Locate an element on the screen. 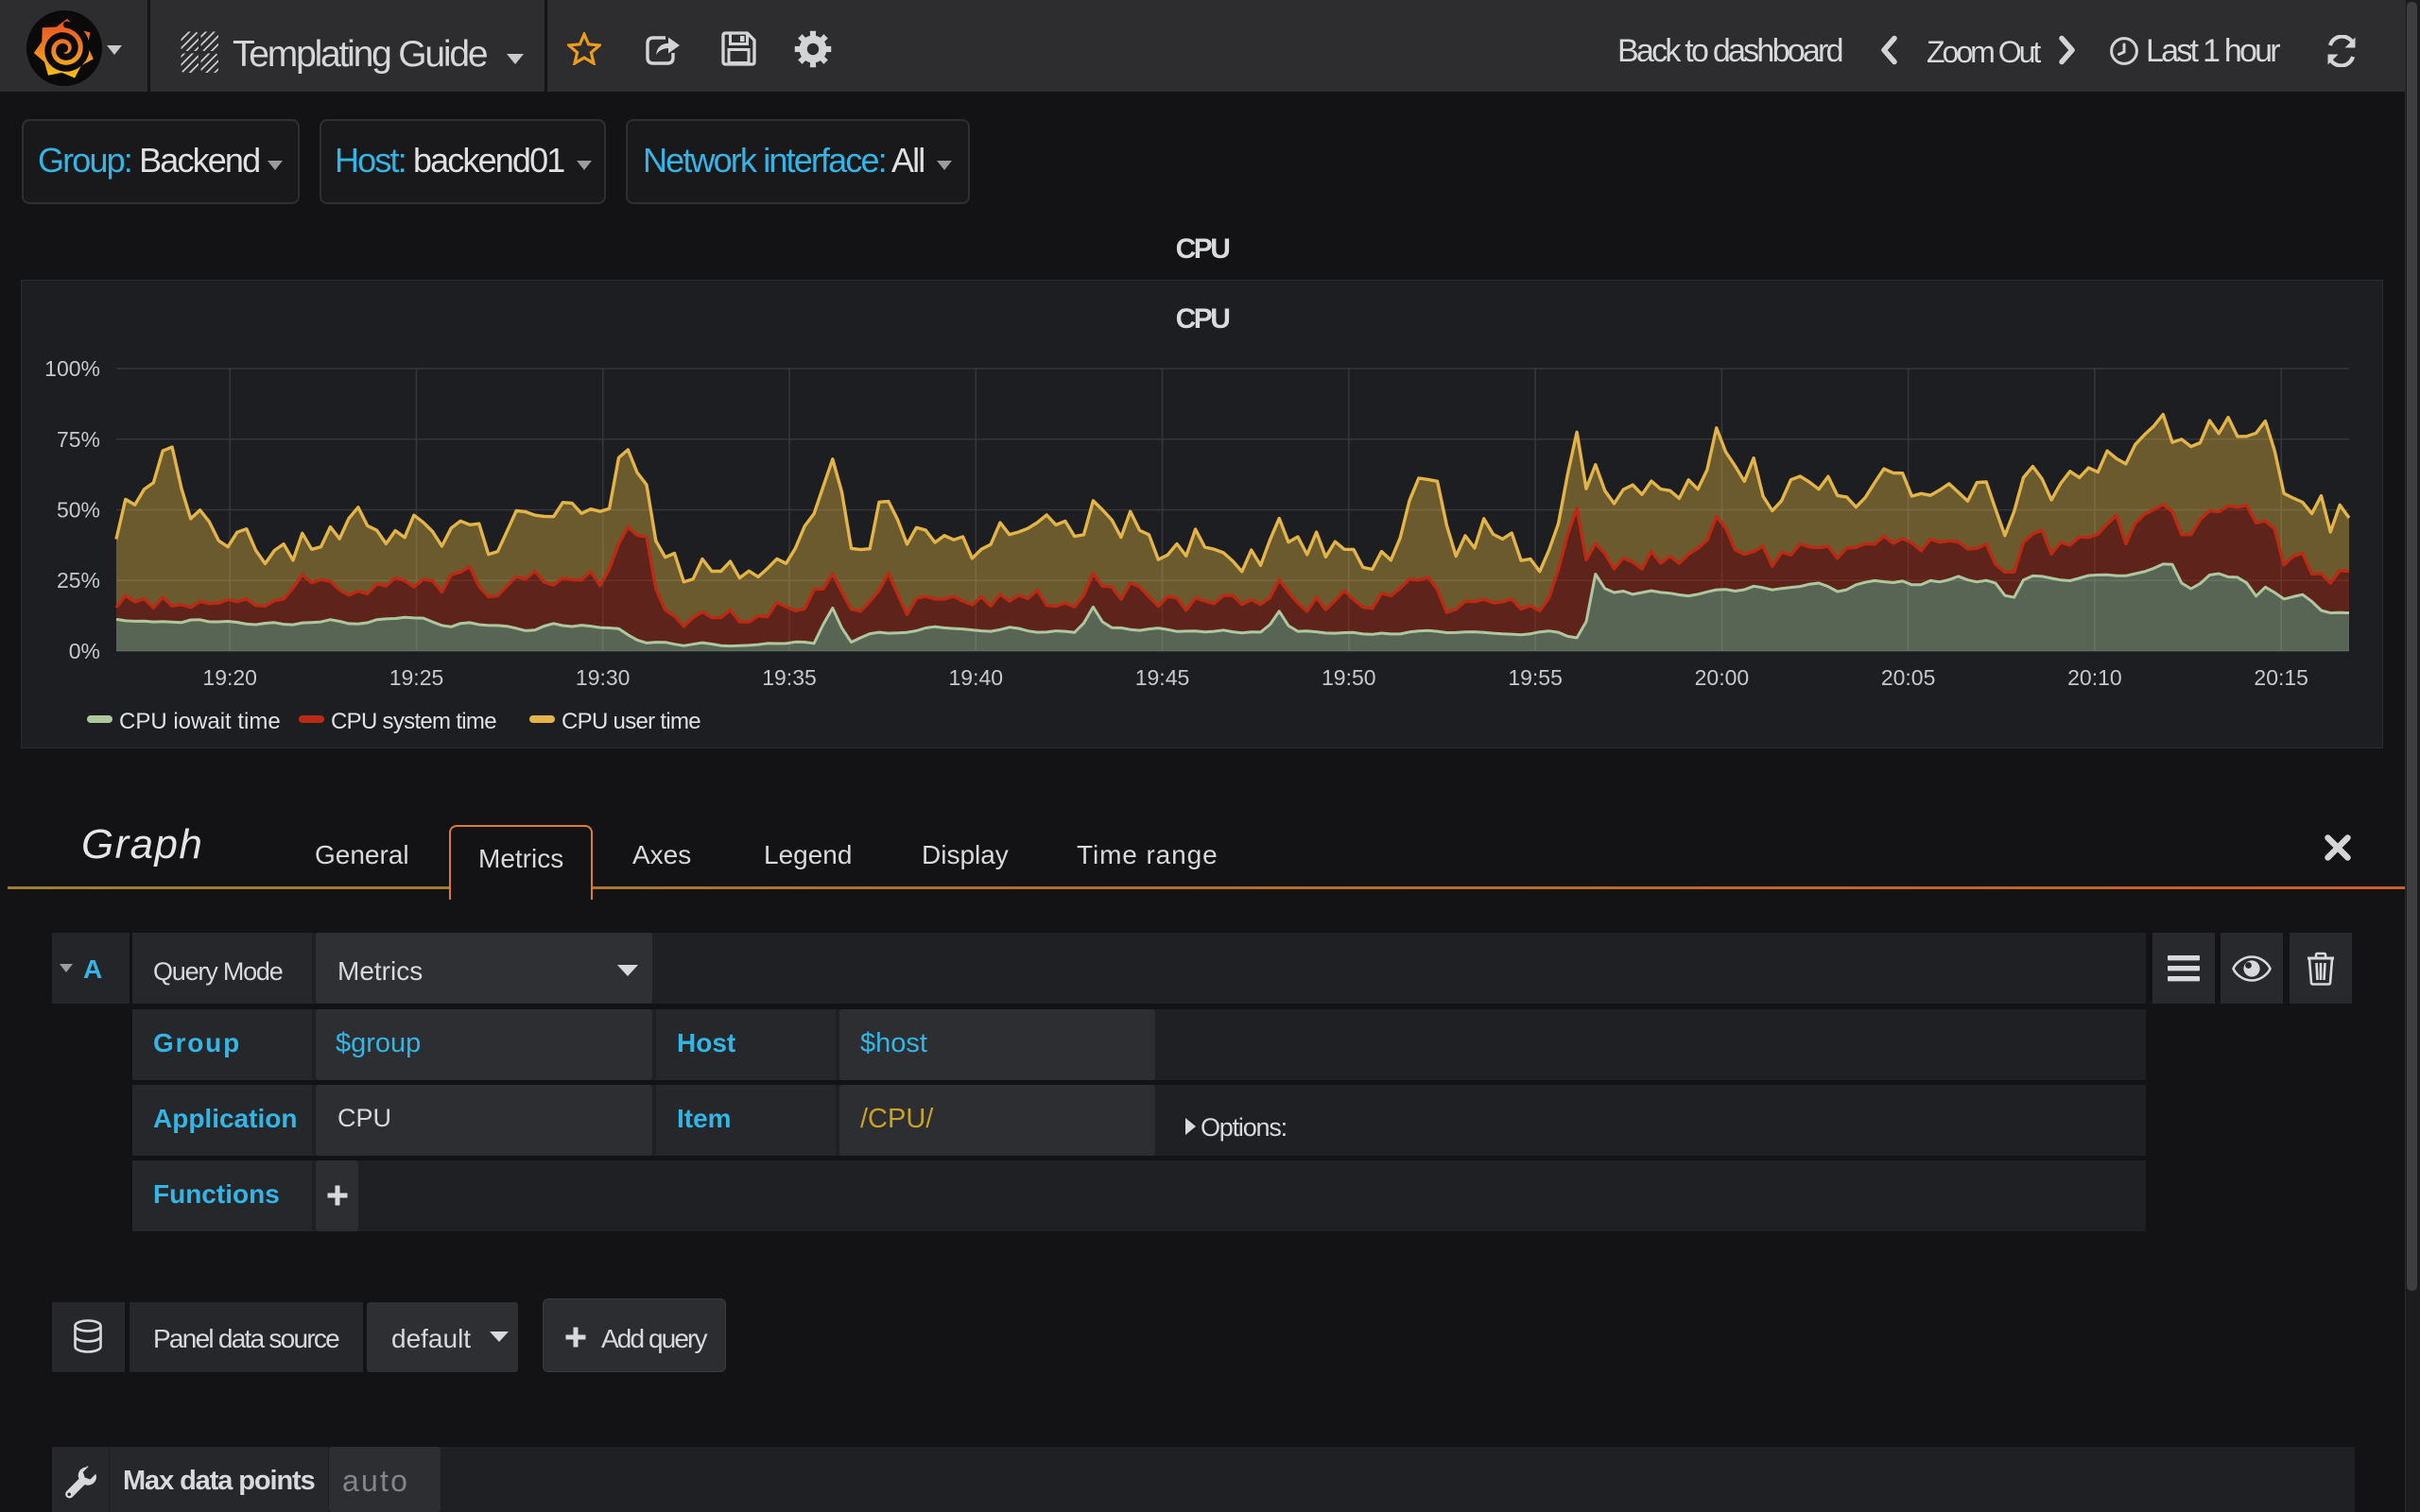  svg-text: 100% is located at coordinates (72, 368).